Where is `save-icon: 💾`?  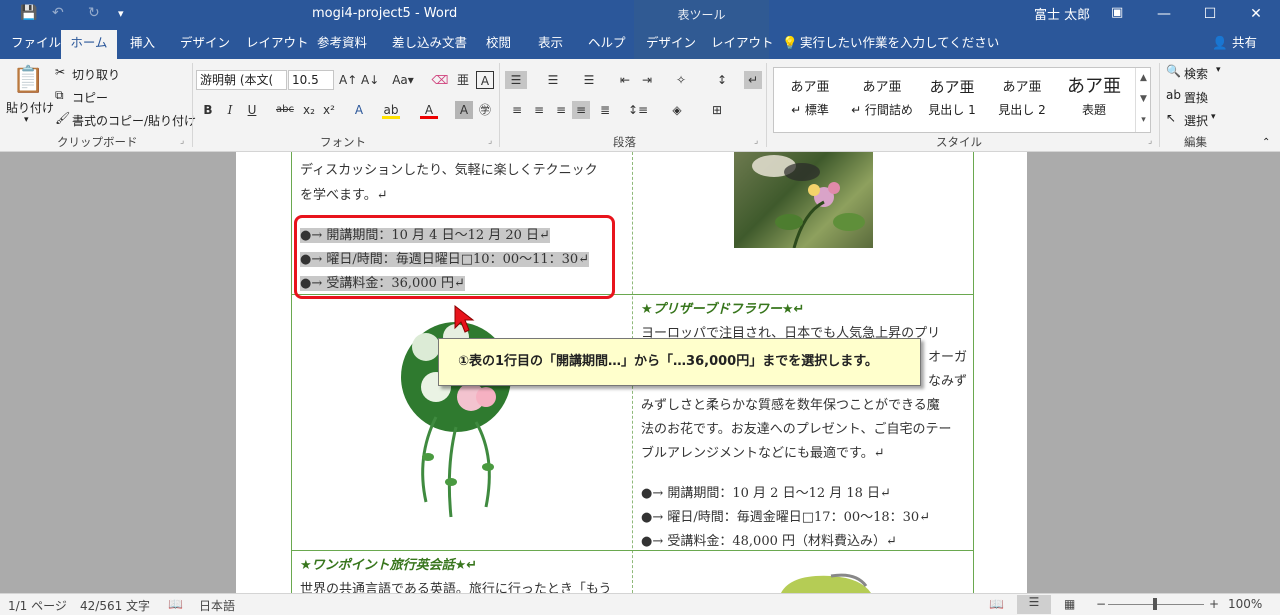 save-icon: 💾 is located at coordinates (28, 13).